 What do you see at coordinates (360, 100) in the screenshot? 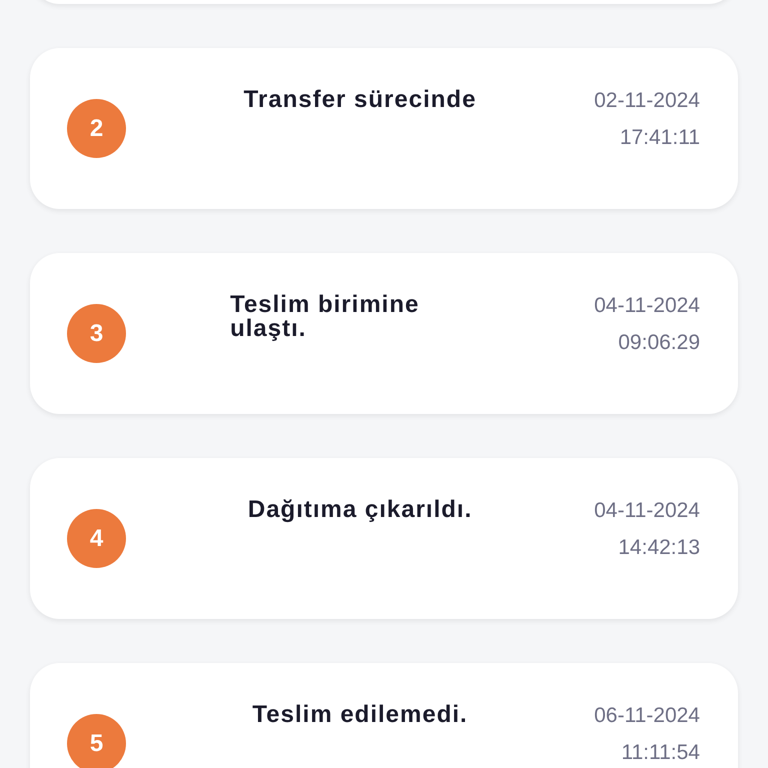
I see `step-title: Transfer sürecinde` at bounding box center [360, 100].